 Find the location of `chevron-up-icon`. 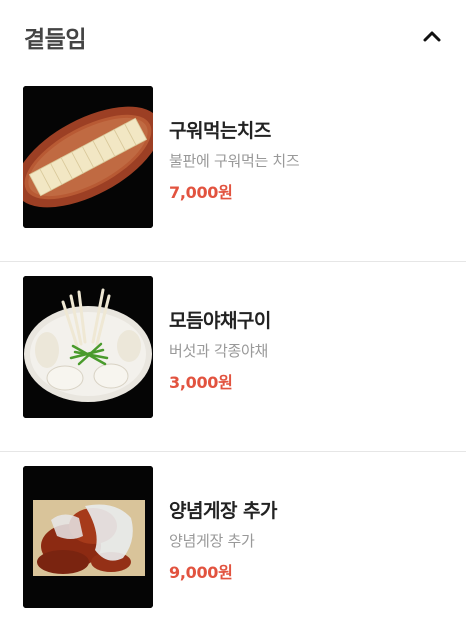

chevron-up-icon is located at coordinates (432, 36).